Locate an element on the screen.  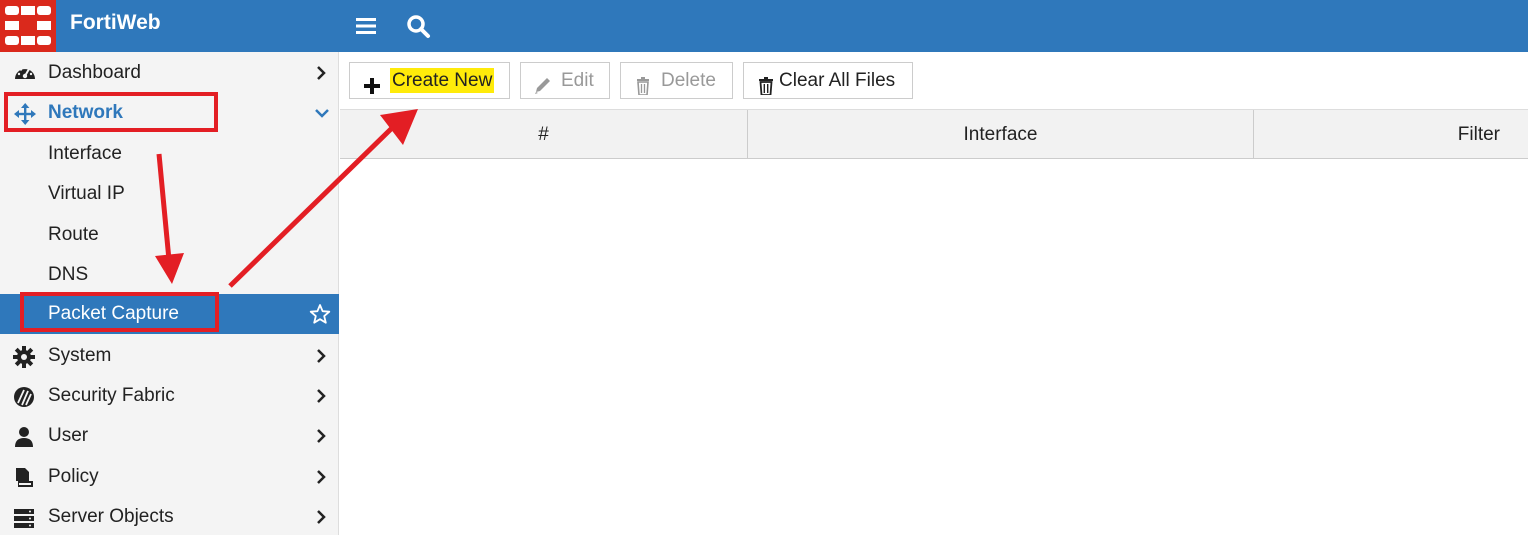
sidebar-subitem-interface: Interface is located at coordinates (169, 154).